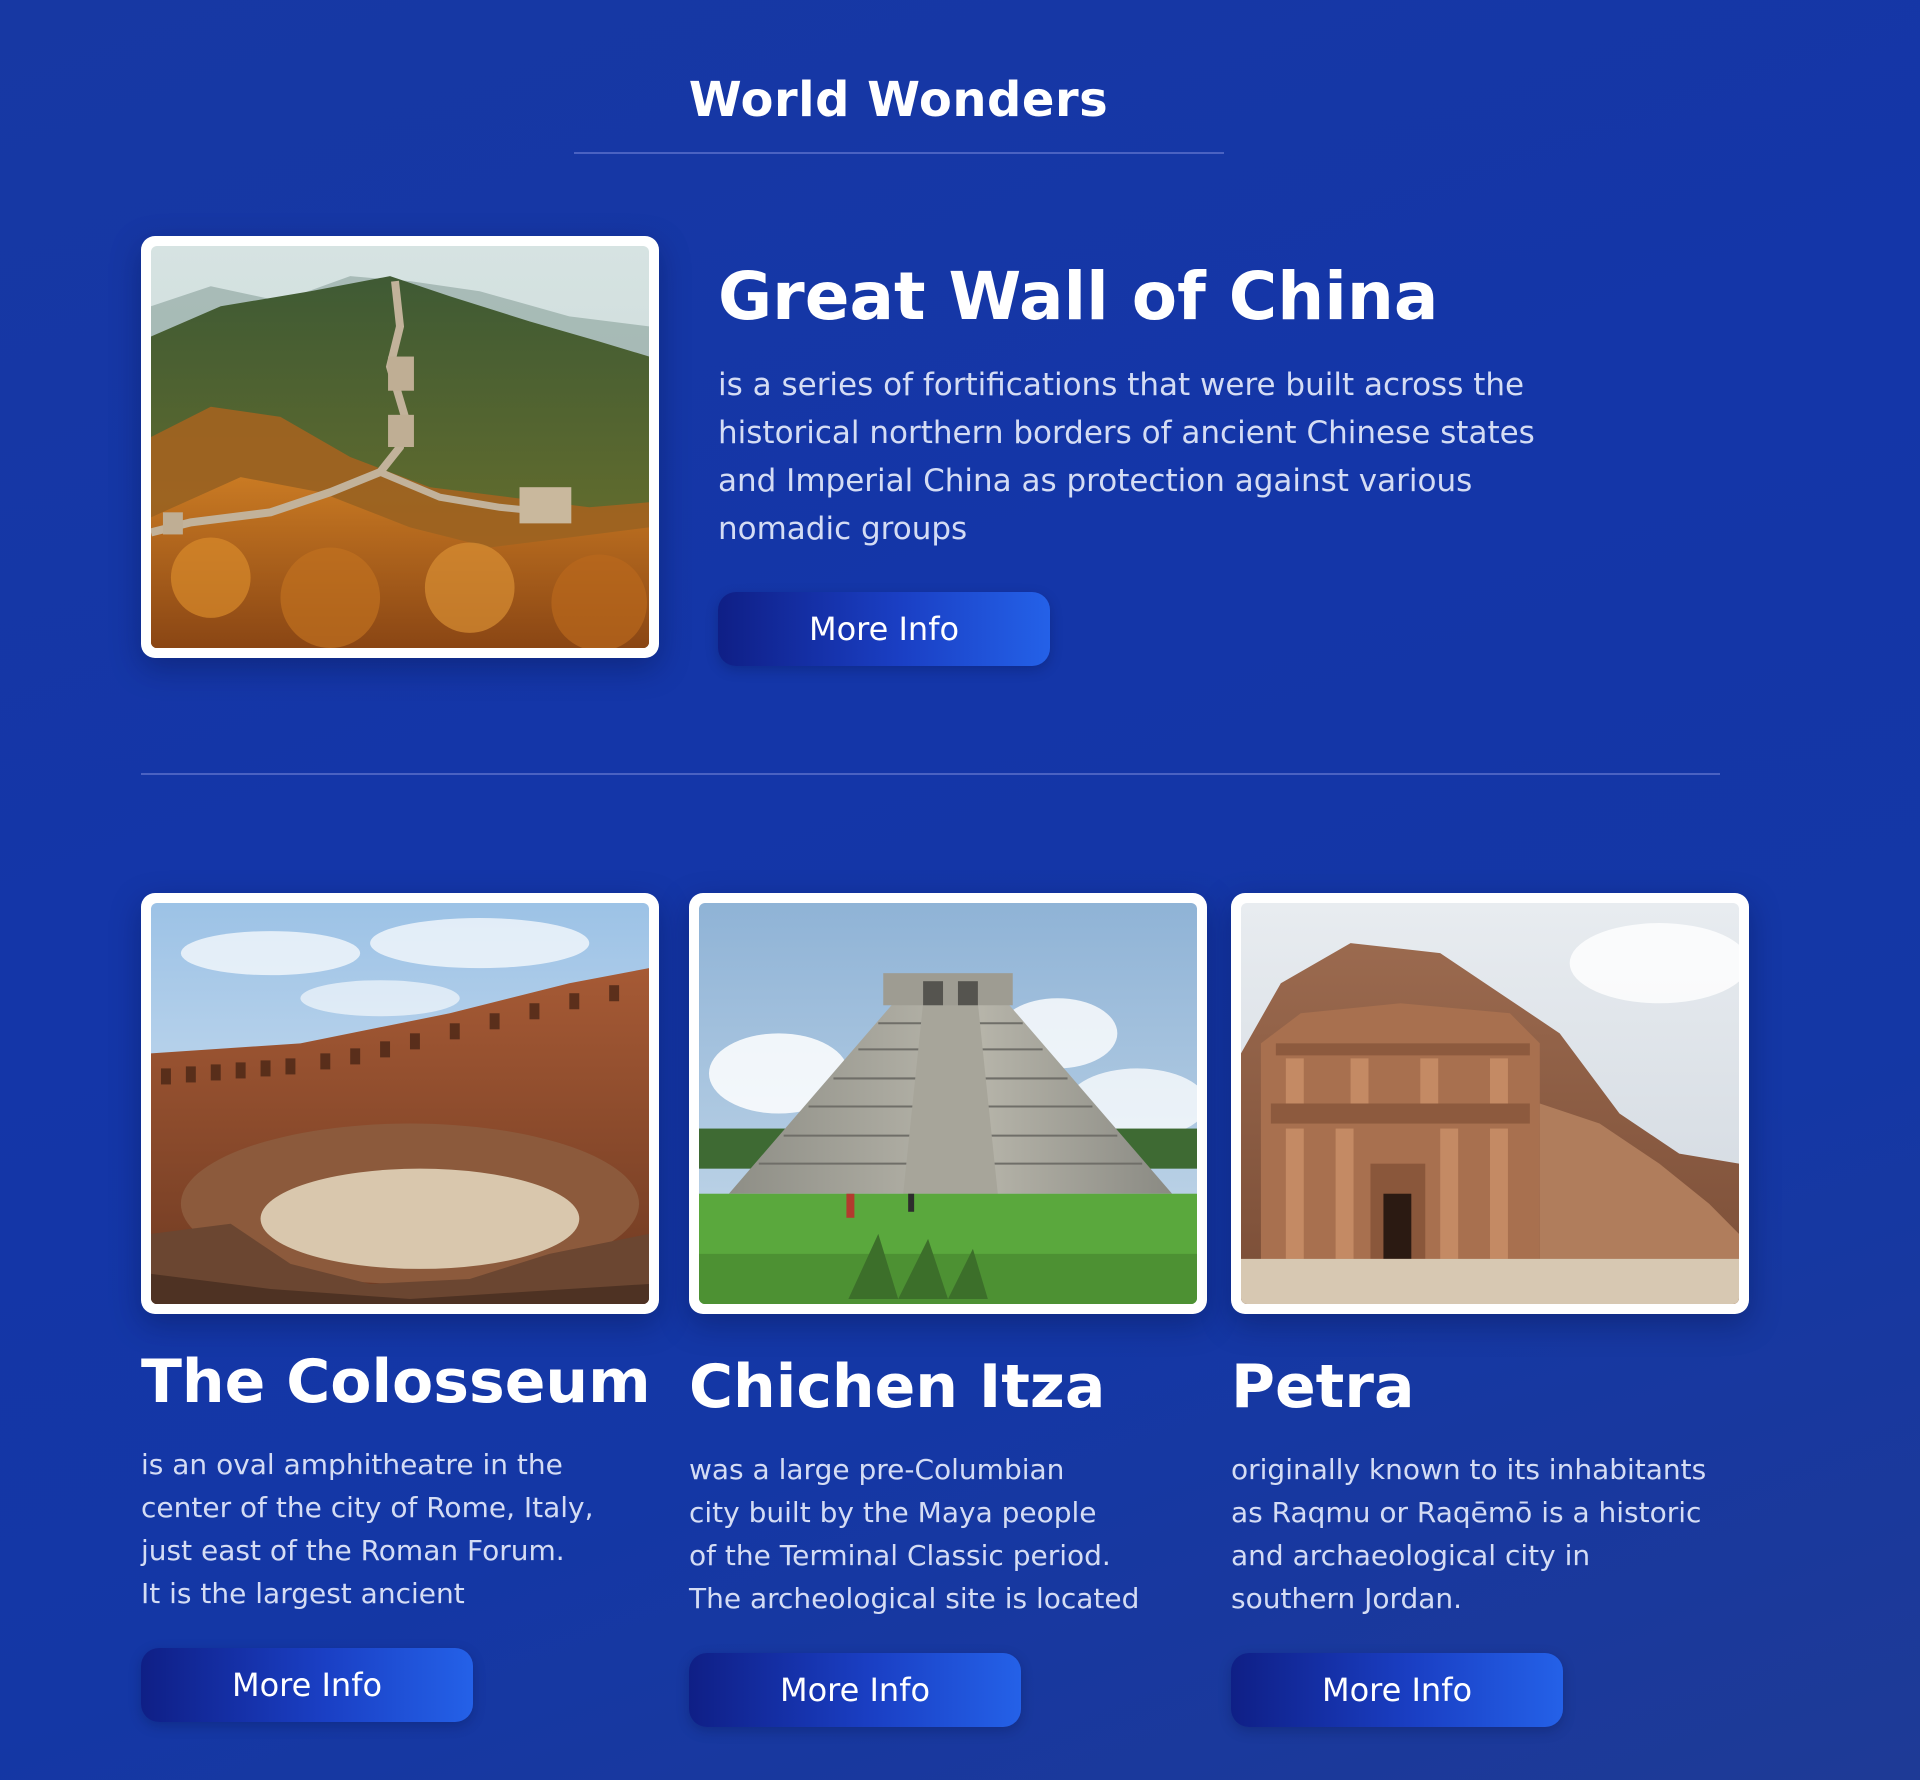 The height and width of the screenshot is (1780, 1920). Describe the element at coordinates (1411, 1555) in the screenshot. I see `description-line: and archaeological city in` at that location.